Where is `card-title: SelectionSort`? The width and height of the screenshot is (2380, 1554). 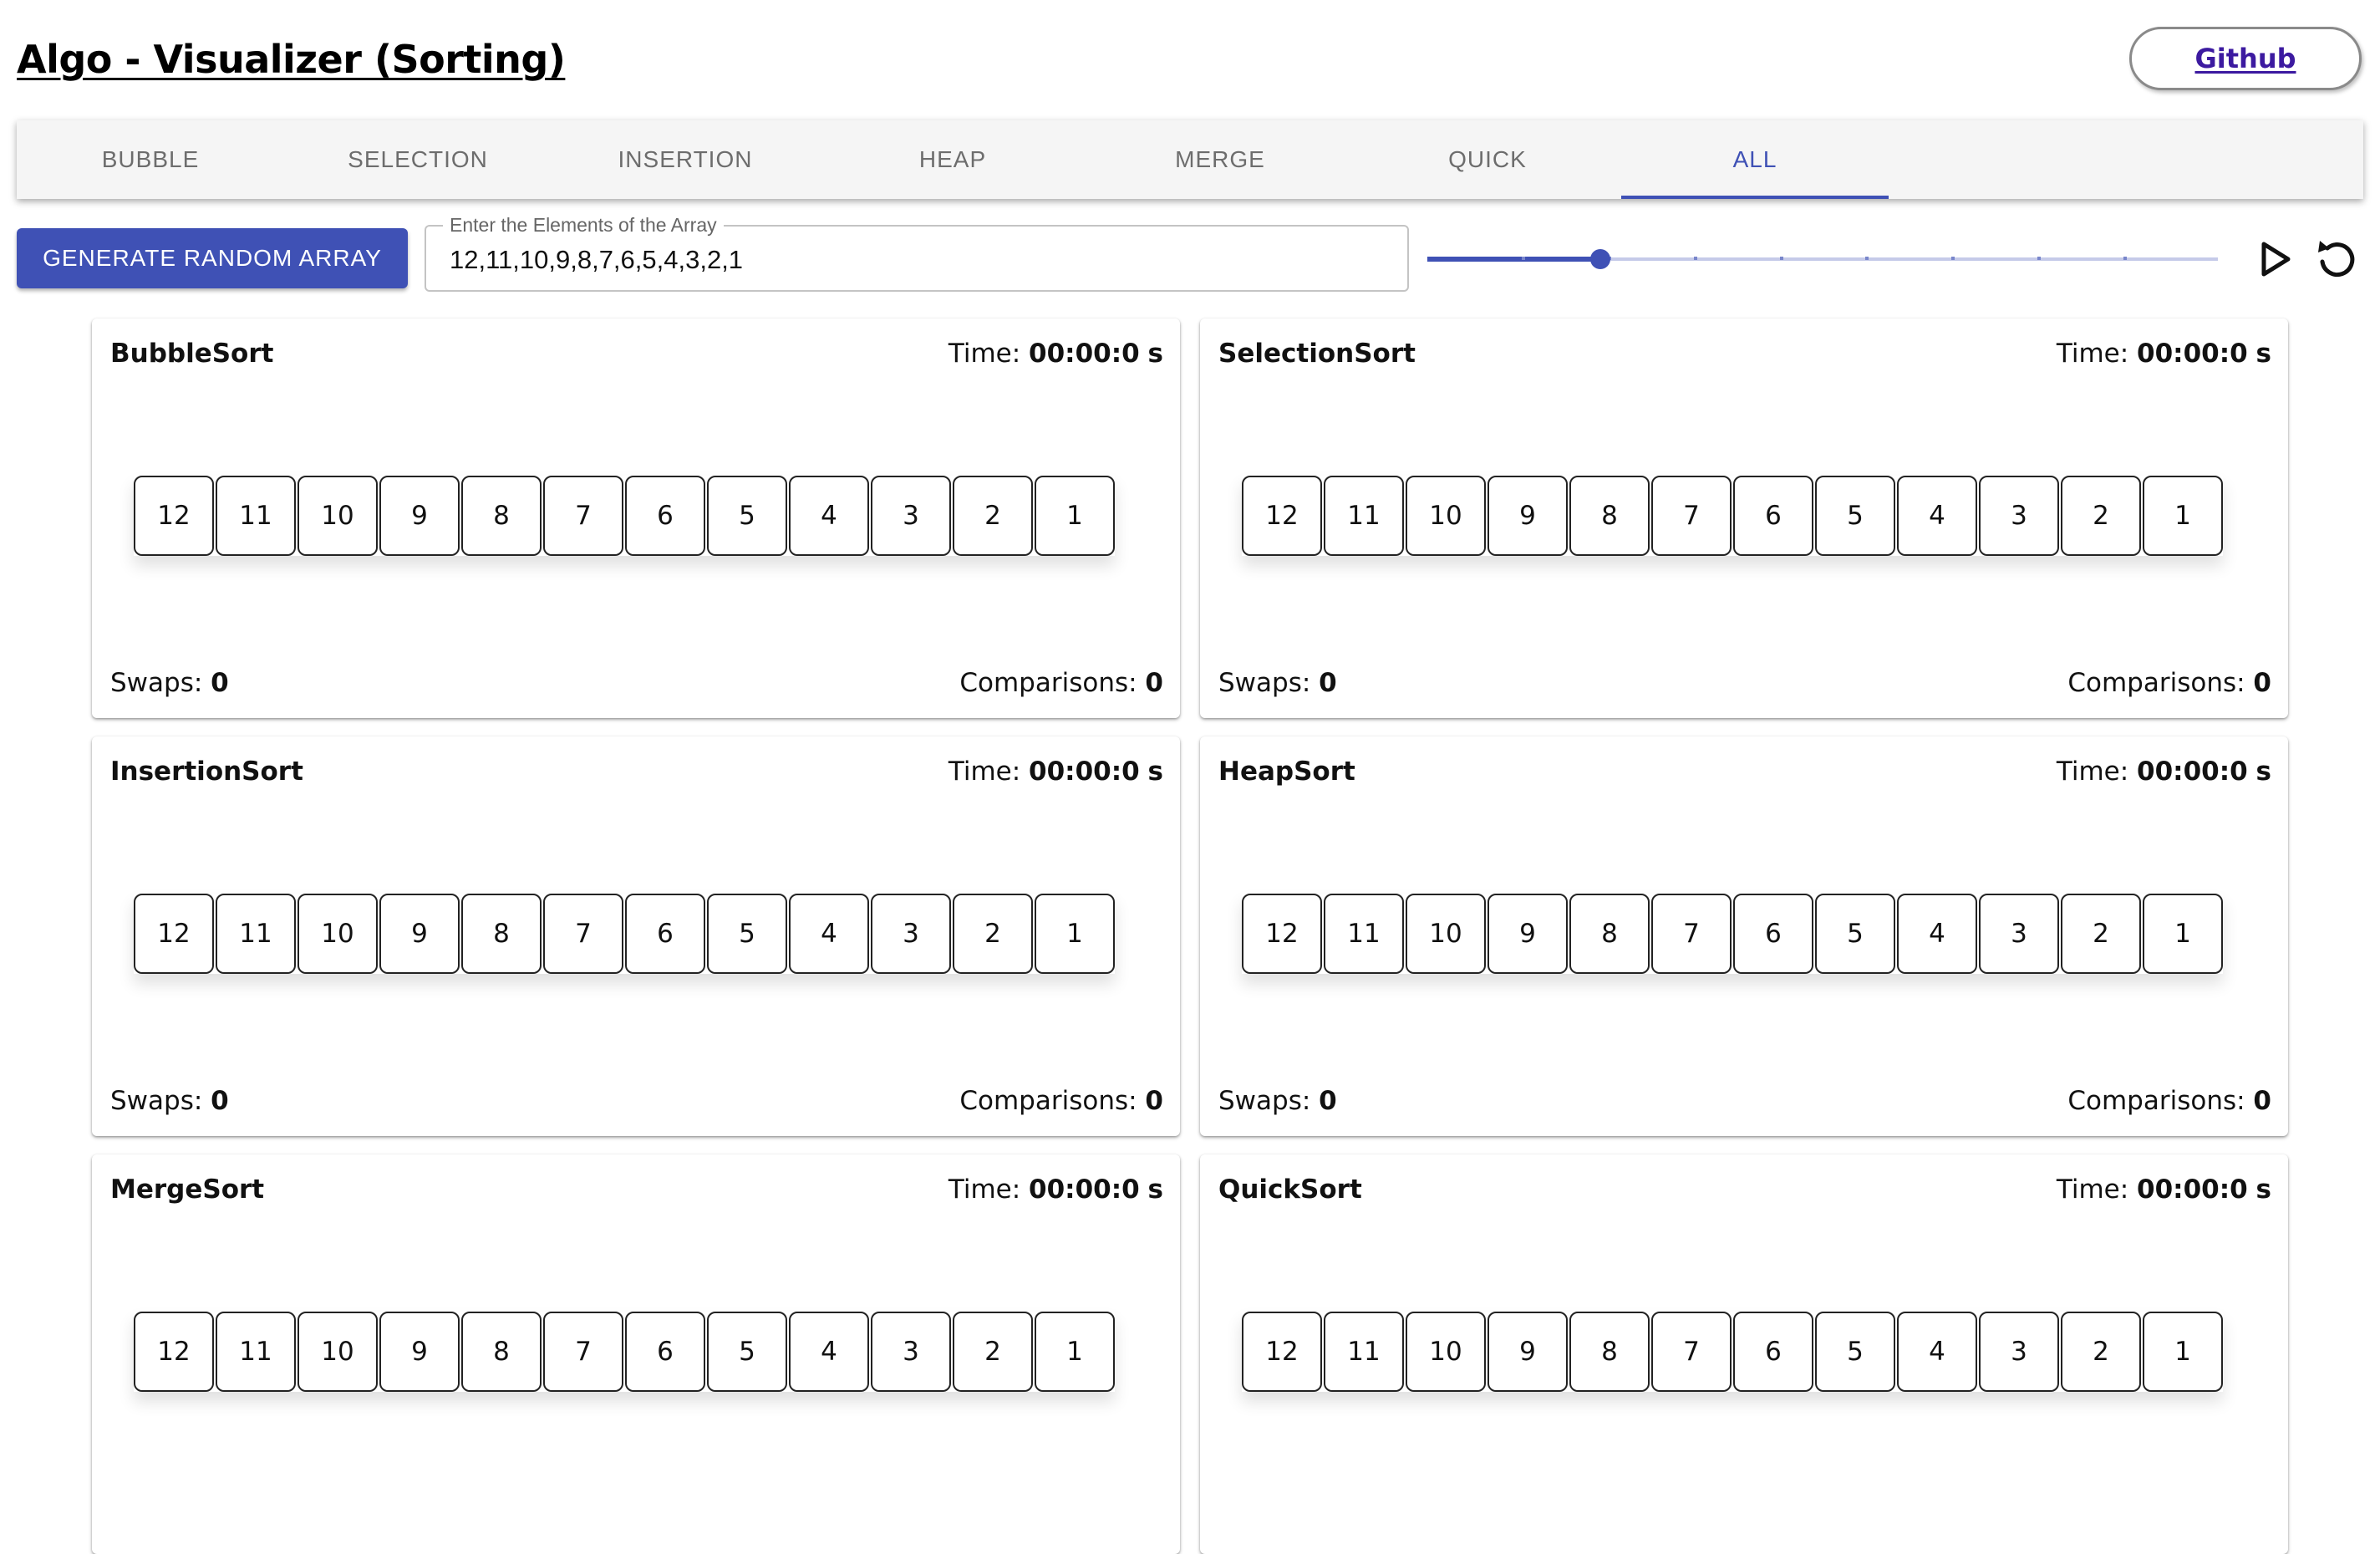
card-title: SelectionSort is located at coordinates (1317, 354).